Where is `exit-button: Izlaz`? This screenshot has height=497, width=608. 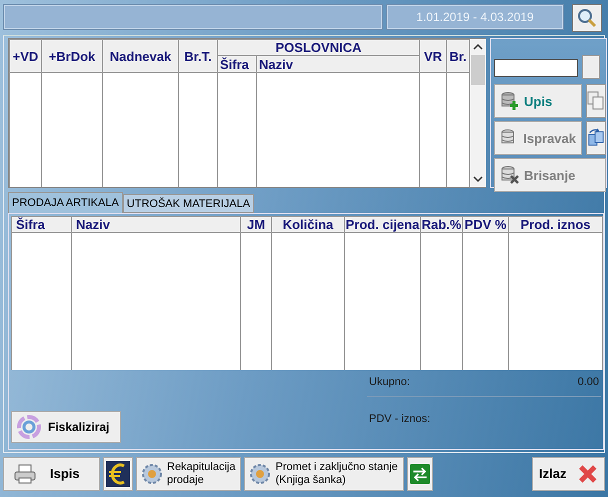 exit-button: Izlaz is located at coordinates (568, 474).